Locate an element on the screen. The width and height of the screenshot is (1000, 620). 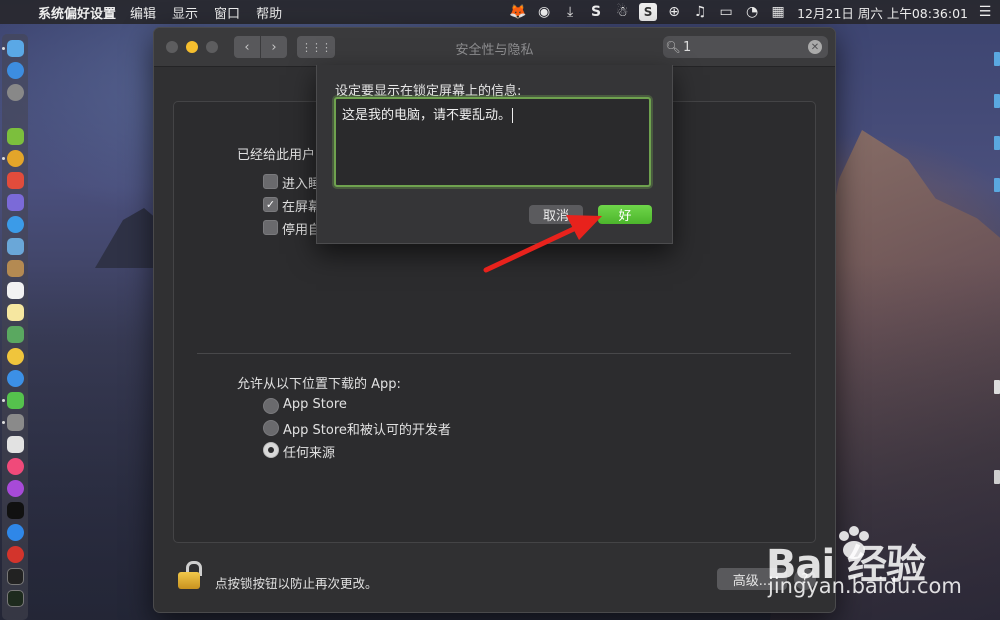
app-store-icon is located at coordinates (15, 532).